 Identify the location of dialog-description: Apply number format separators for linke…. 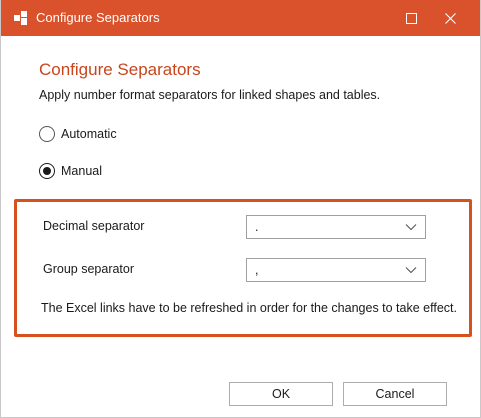
(210, 95).